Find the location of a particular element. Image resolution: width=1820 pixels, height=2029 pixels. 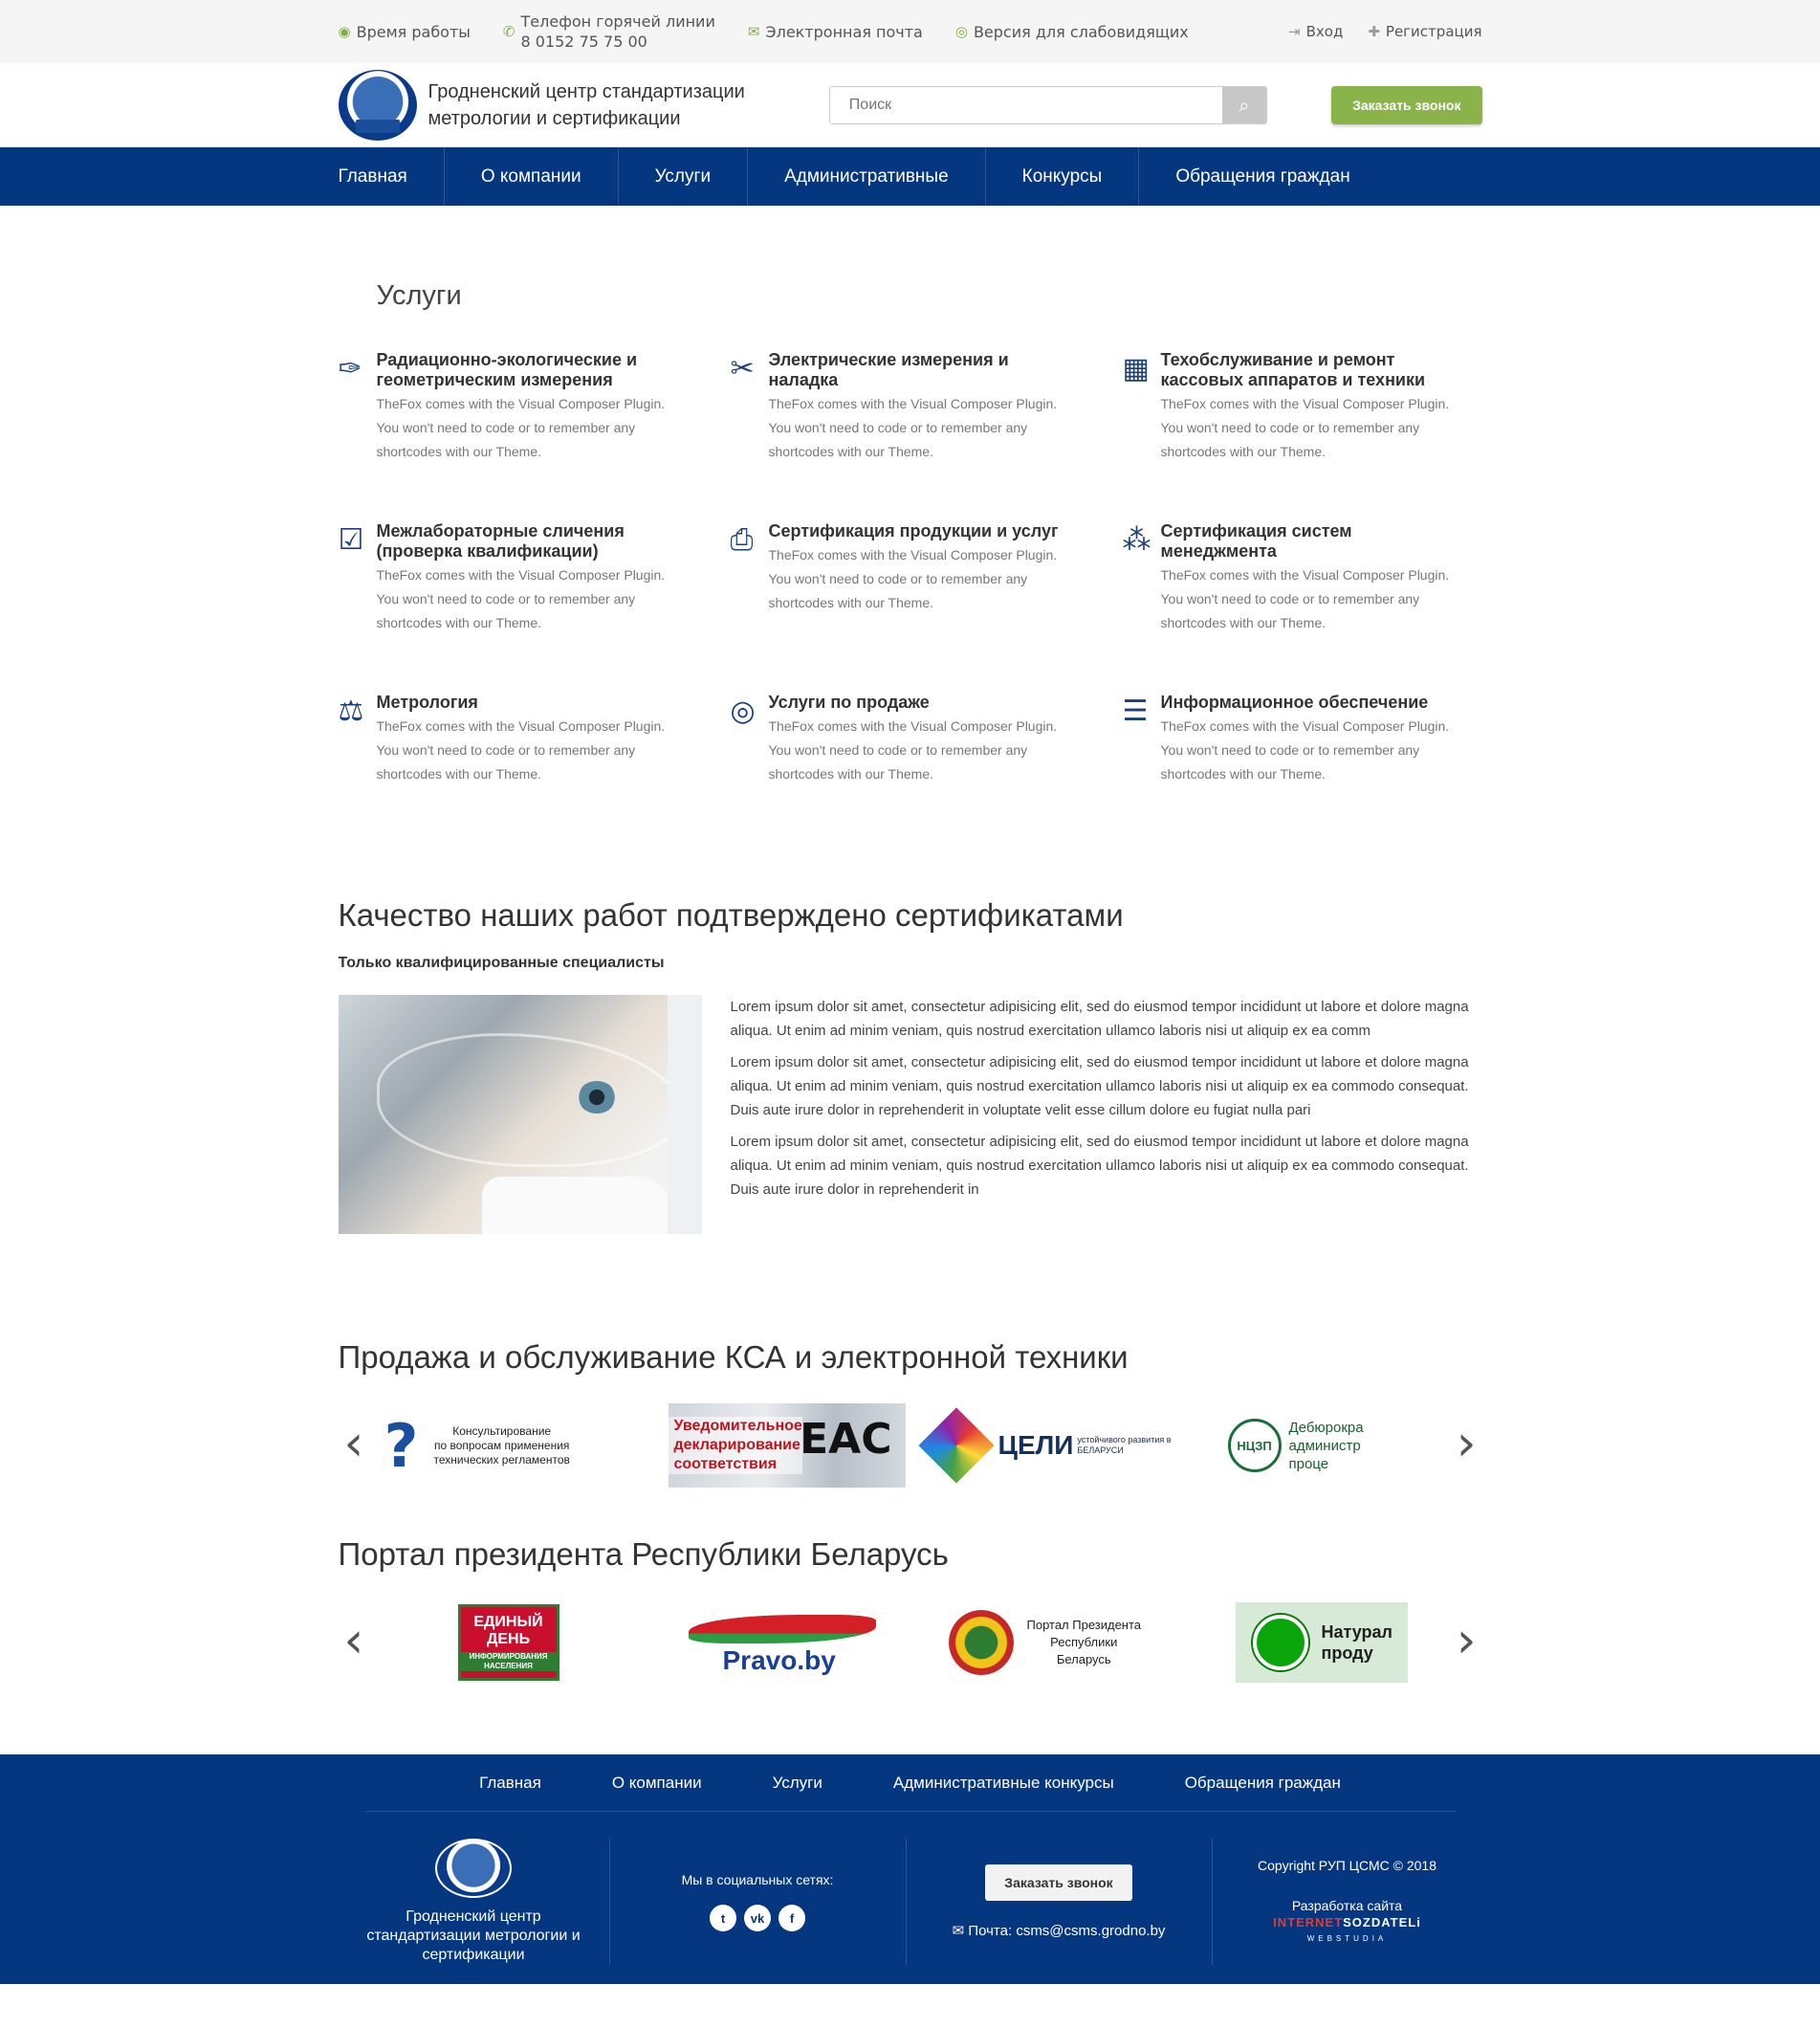

nav-item-home: Главная is located at coordinates (392, 176).